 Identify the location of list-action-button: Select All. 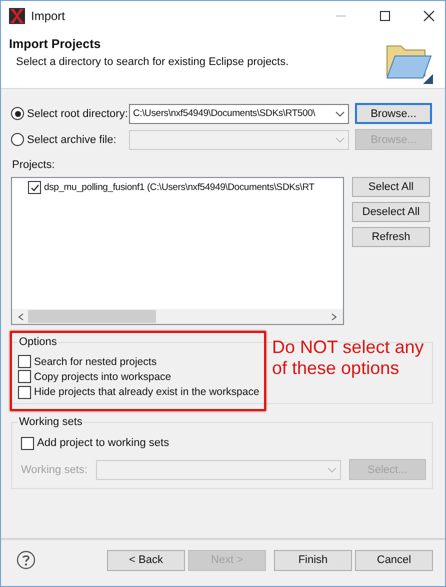
(391, 187).